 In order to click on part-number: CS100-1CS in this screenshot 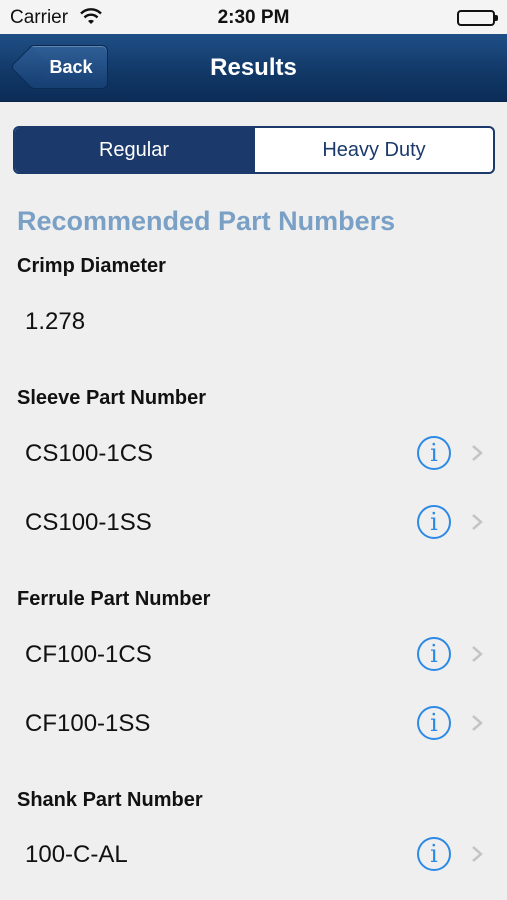, I will do `click(89, 453)`.